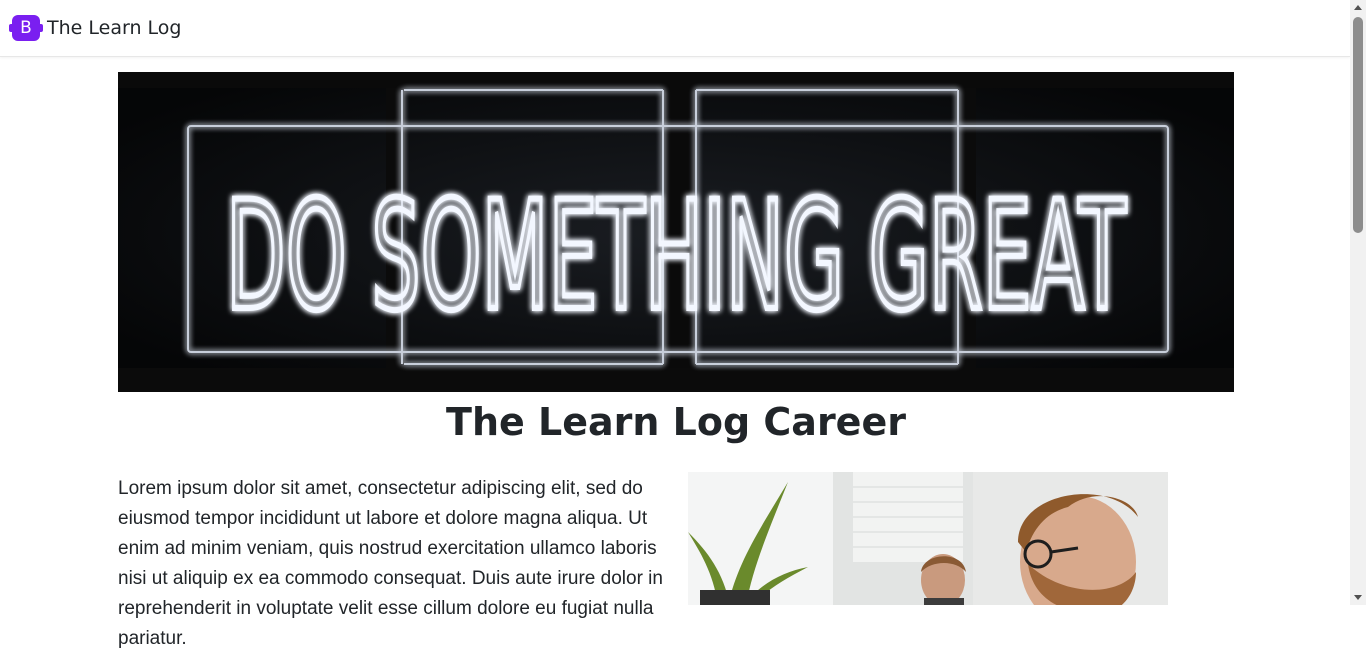 This screenshot has width=1366, height=654. I want to click on page-title: The Learn Log Career, so click(676, 422).